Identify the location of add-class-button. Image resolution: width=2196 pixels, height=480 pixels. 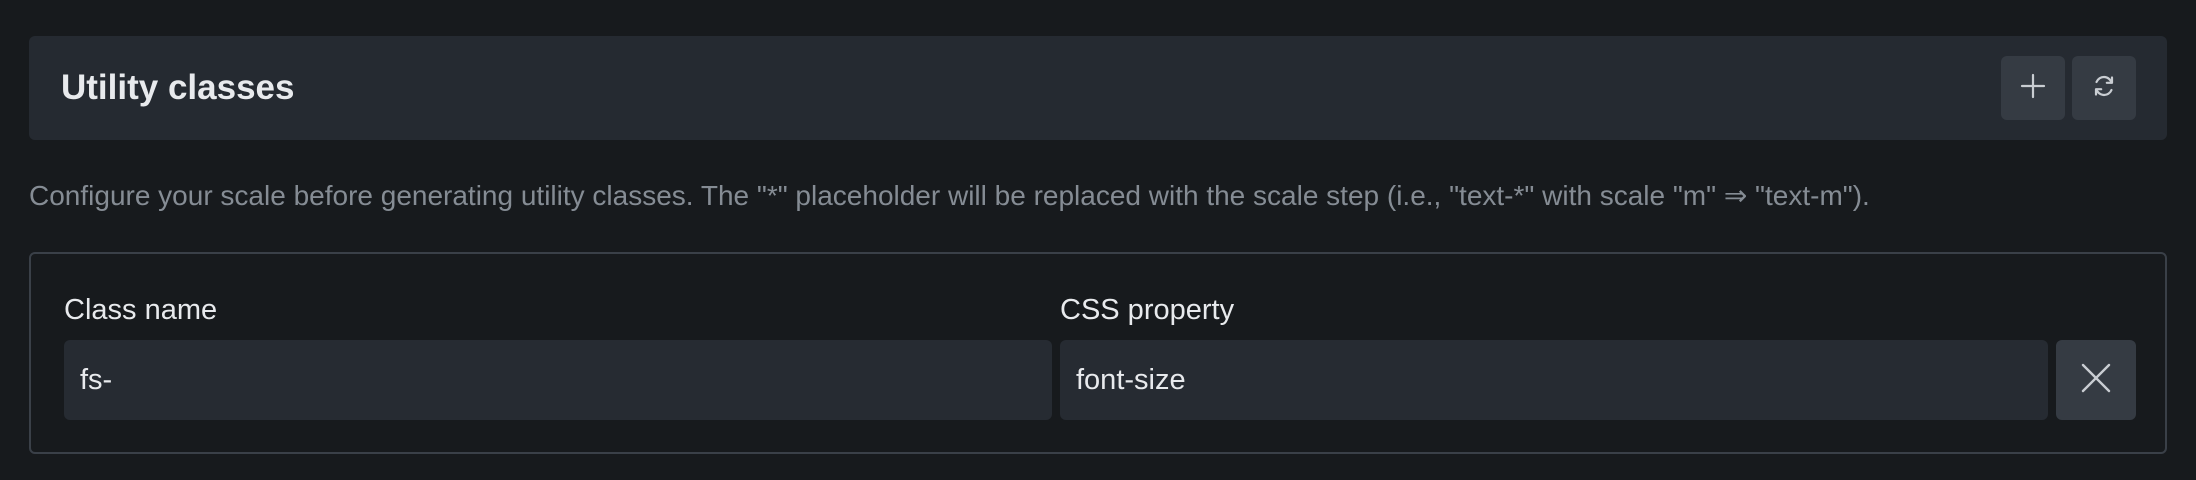
(2033, 88).